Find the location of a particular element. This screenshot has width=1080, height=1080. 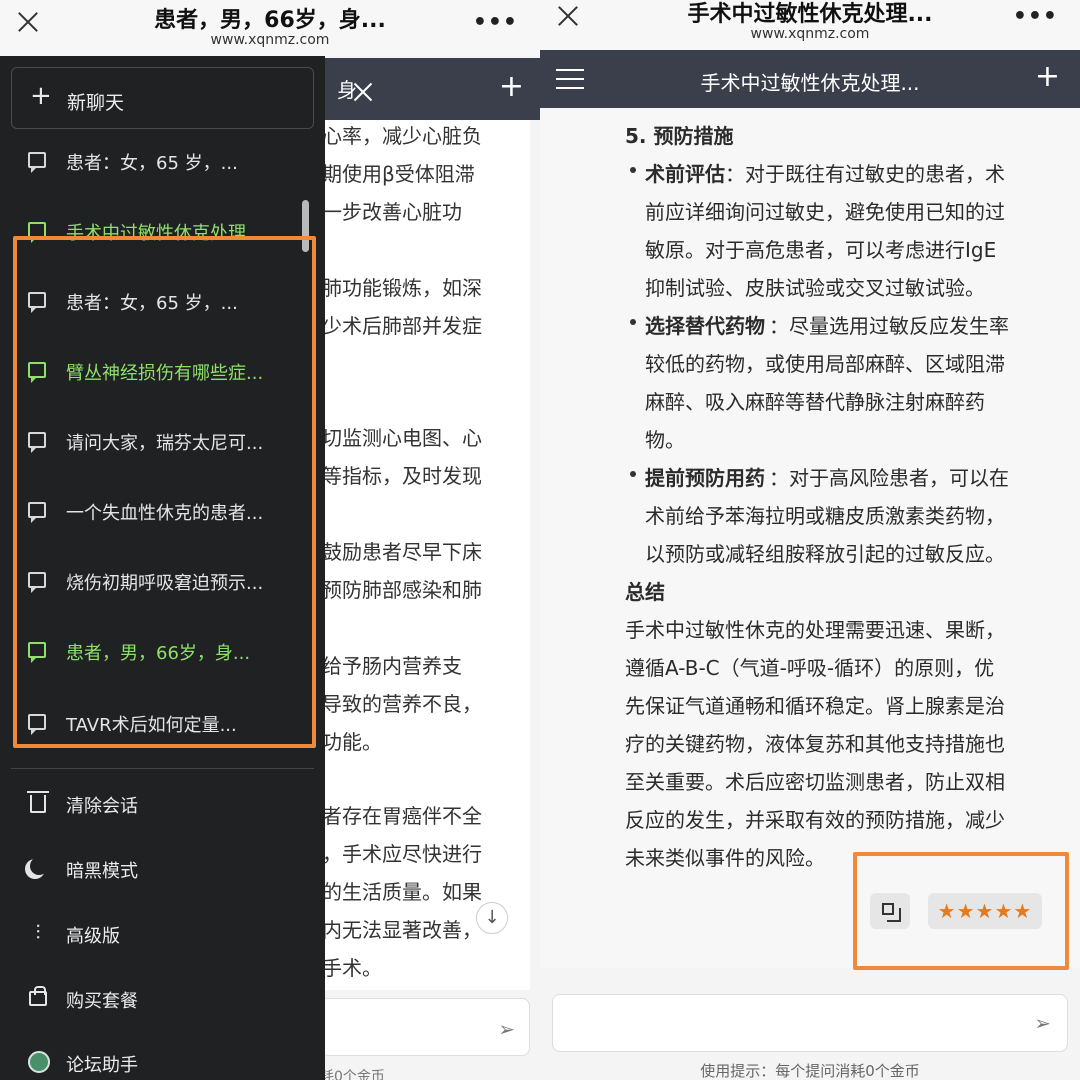

background-message-line: 手术。 is located at coordinates (353, 968).